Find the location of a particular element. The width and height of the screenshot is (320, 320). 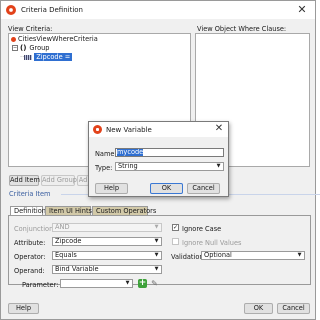

conjunction-select: AND ▼ is located at coordinates (107, 227).